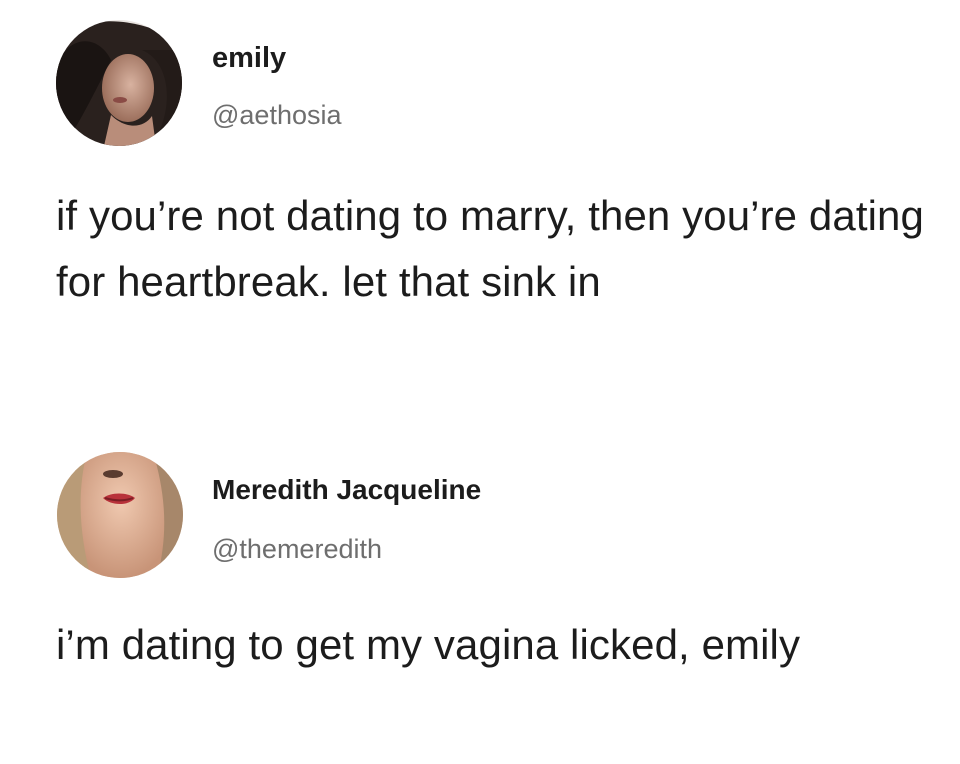  What do you see at coordinates (249, 58) in the screenshot?
I see `display-name: emily` at bounding box center [249, 58].